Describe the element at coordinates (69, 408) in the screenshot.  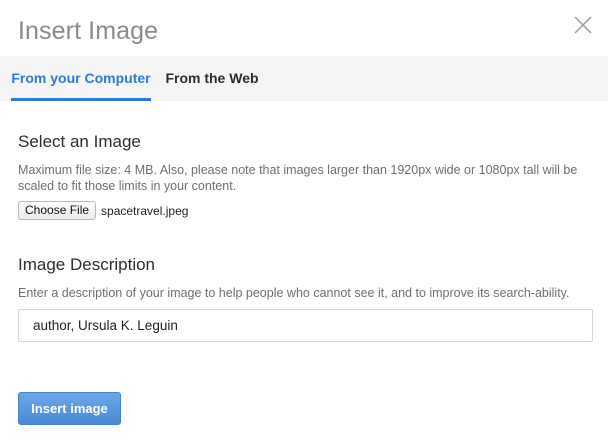
I see `insert-image-button: Insert image` at that location.